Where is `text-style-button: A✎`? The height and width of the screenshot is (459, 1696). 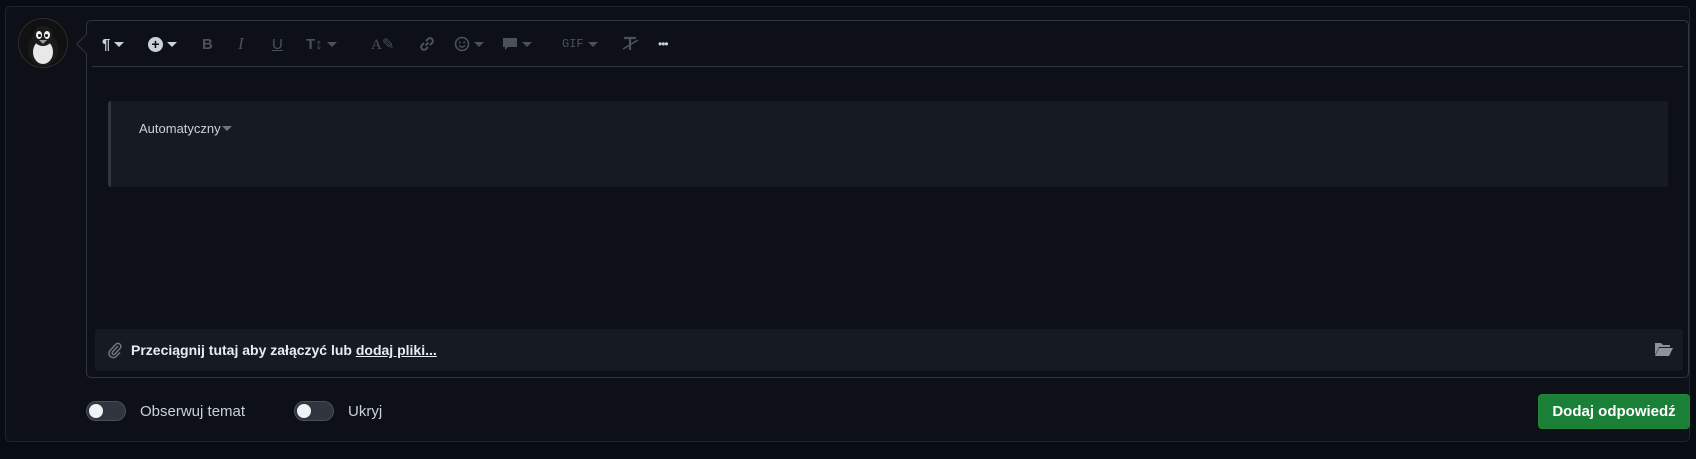
text-style-button: A✎ is located at coordinates (382, 44).